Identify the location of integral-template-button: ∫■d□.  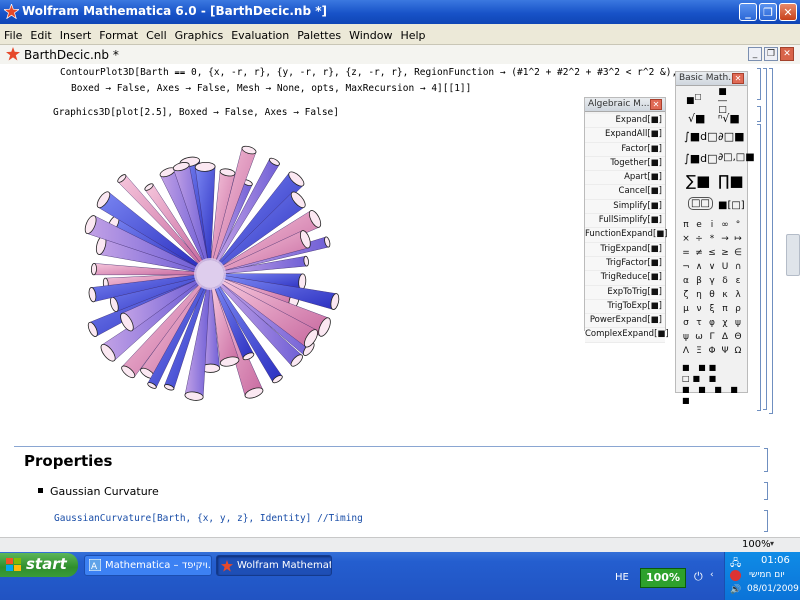
(701, 136).